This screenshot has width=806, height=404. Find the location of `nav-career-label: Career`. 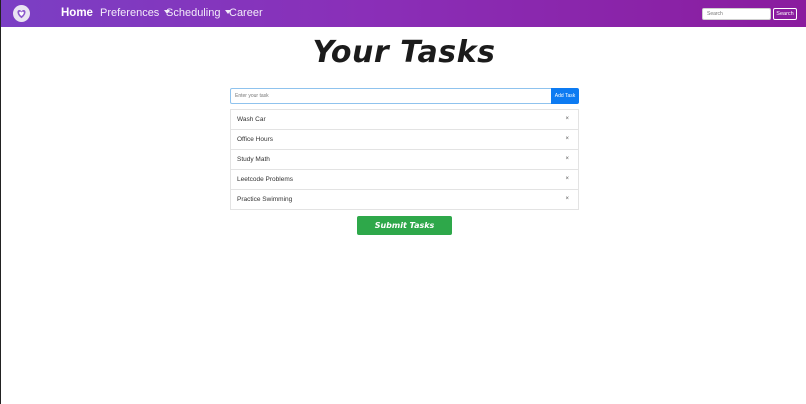

nav-career-label: Career is located at coordinates (246, 13).